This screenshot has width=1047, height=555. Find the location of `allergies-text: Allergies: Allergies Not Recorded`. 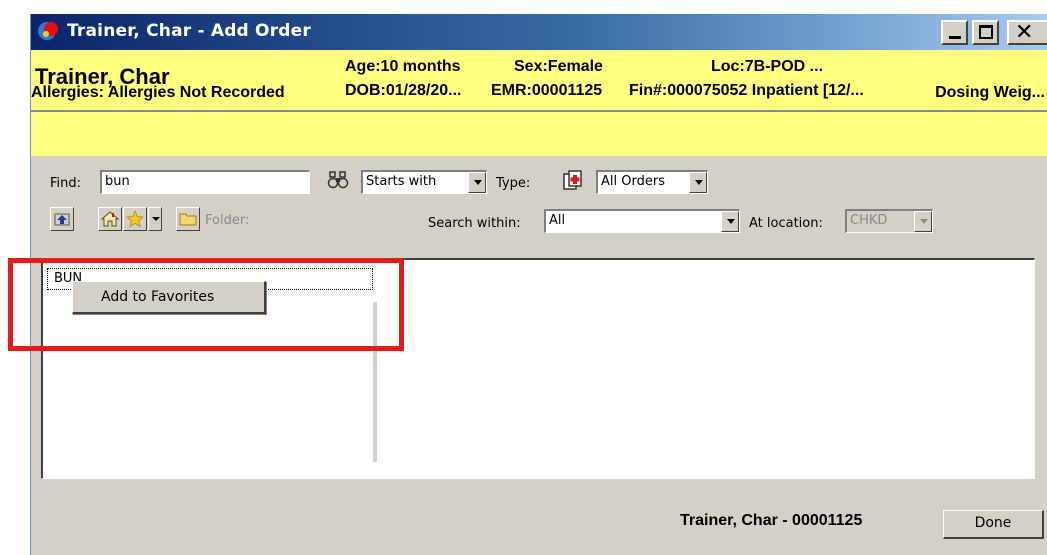

allergies-text: Allergies: Allergies Not Recorded is located at coordinates (158, 92).